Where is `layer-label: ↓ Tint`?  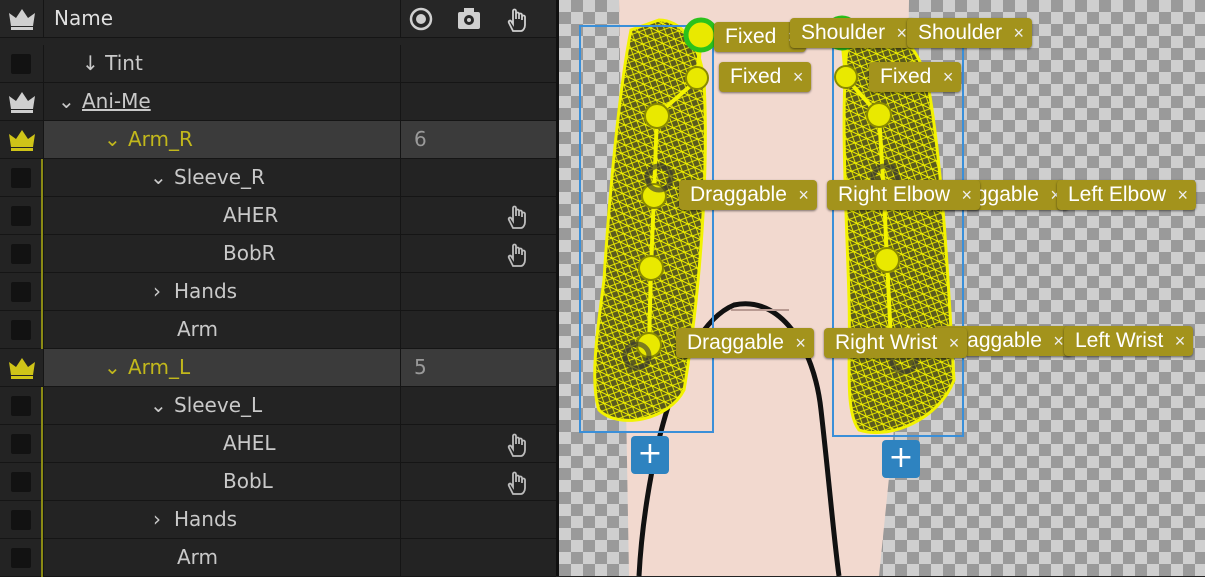
layer-label: ↓ Tint is located at coordinates (112, 63).